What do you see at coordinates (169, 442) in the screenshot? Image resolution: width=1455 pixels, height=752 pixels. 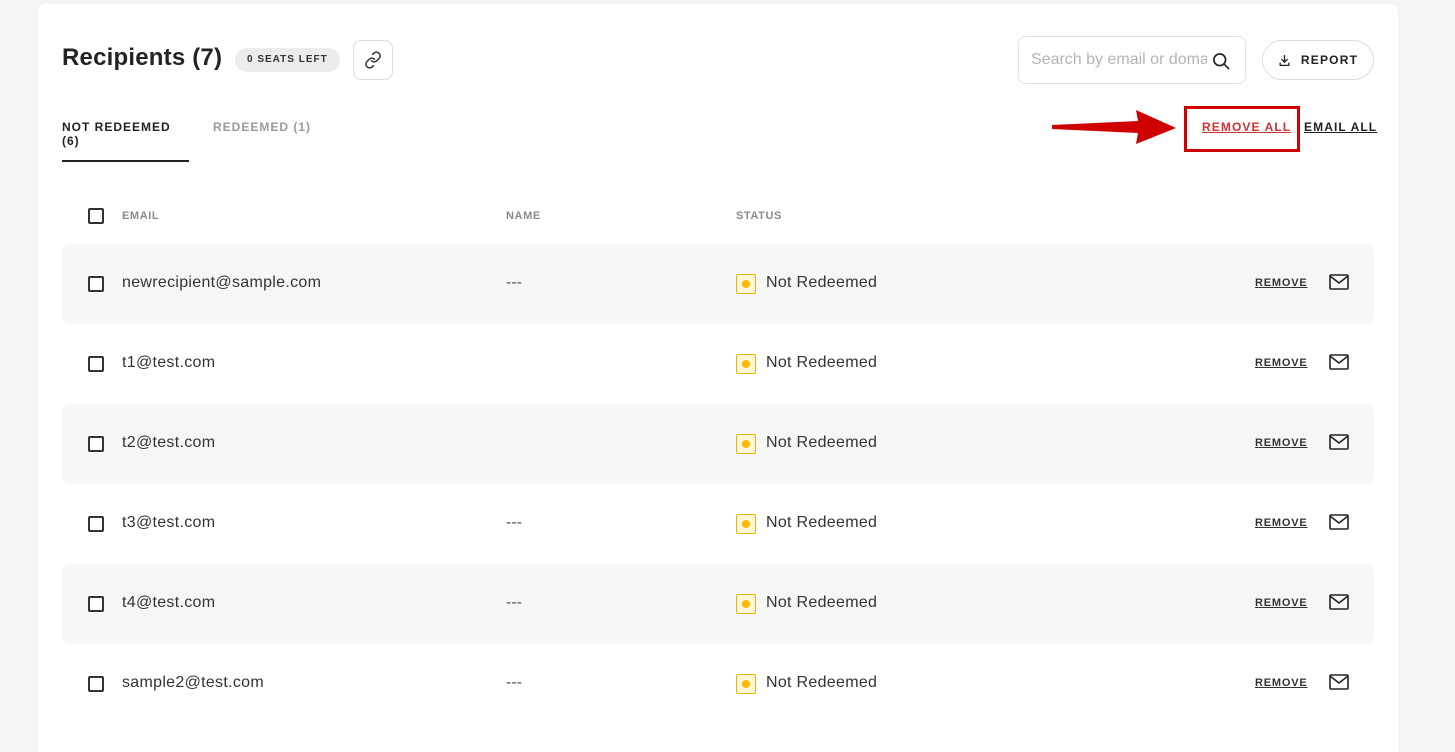 I see `row-email: t2@test.com` at bounding box center [169, 442].